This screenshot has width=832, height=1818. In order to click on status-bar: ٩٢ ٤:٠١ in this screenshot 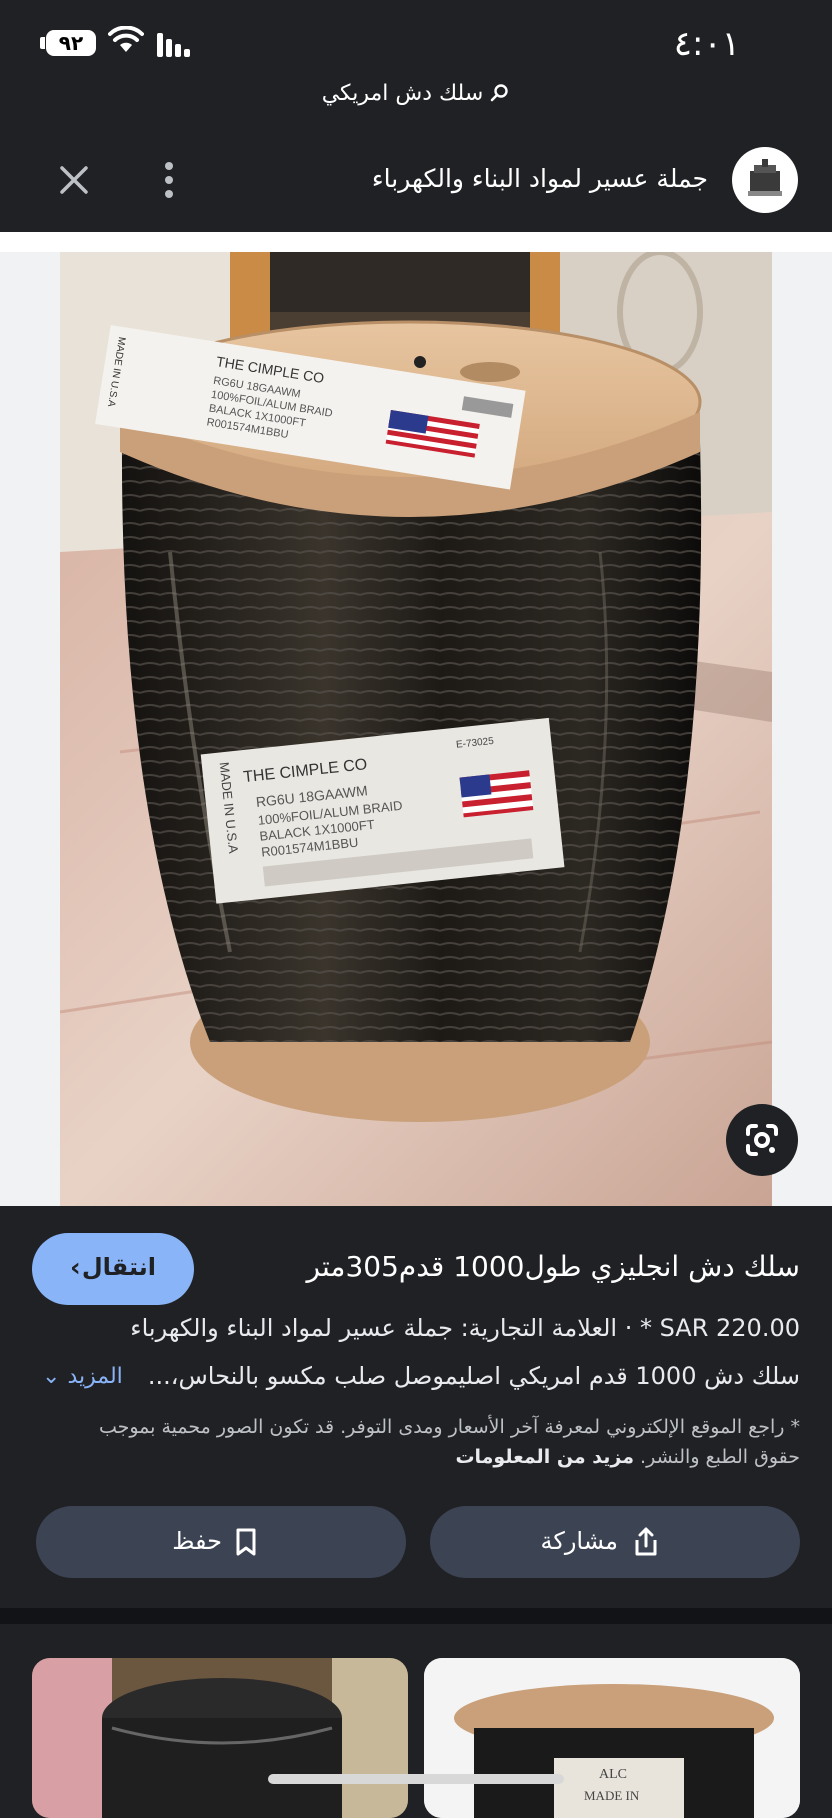, I will do `click(416, 40)`.